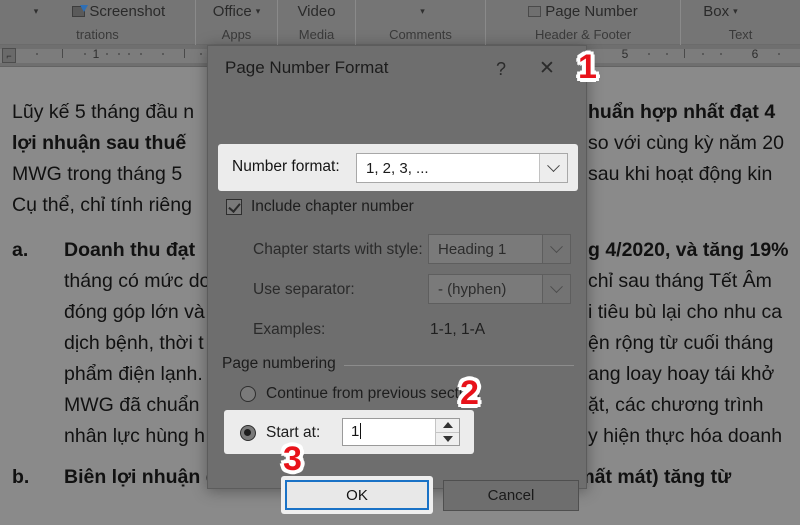  Describe the element at coordinates (681, 374) in the screenshot. I see `paragraph-line: ang loay hoay tái khở` at that location.